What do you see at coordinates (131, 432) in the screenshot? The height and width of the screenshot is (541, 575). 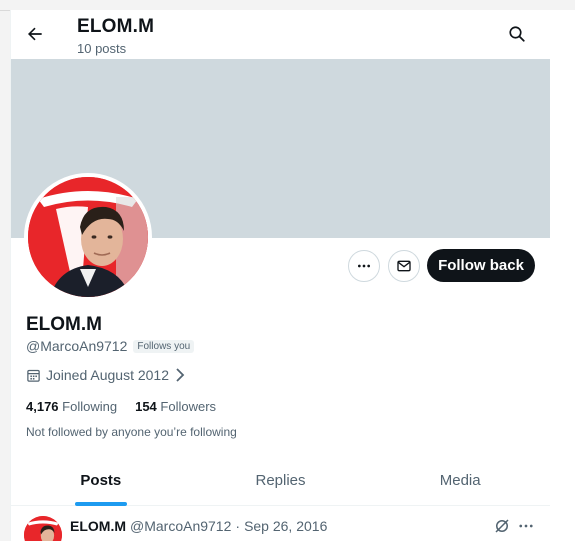 I see `mutual-followers-note: Not followed by anyone you’re following` at bounding box center [131, 432].